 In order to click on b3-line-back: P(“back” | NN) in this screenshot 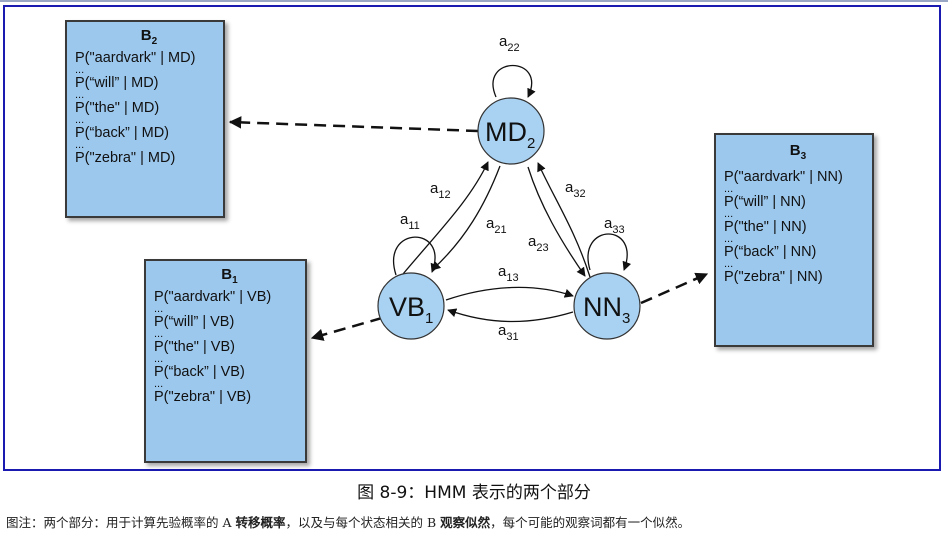, I will do `click(770, 252)`.